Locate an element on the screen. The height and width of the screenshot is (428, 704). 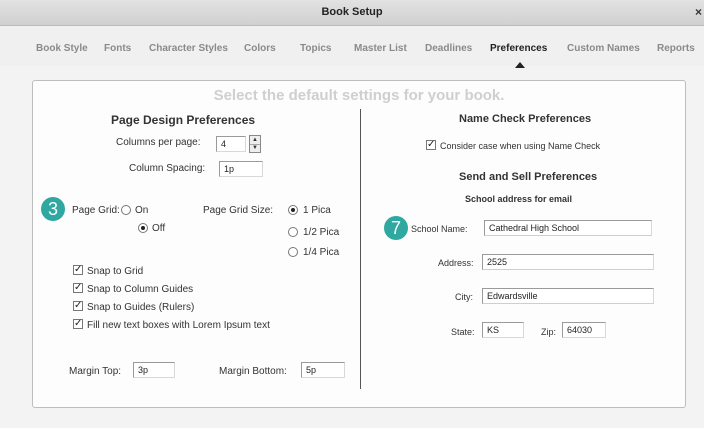
columns-per-page-input: 4 is located at coordinates (231, 144).